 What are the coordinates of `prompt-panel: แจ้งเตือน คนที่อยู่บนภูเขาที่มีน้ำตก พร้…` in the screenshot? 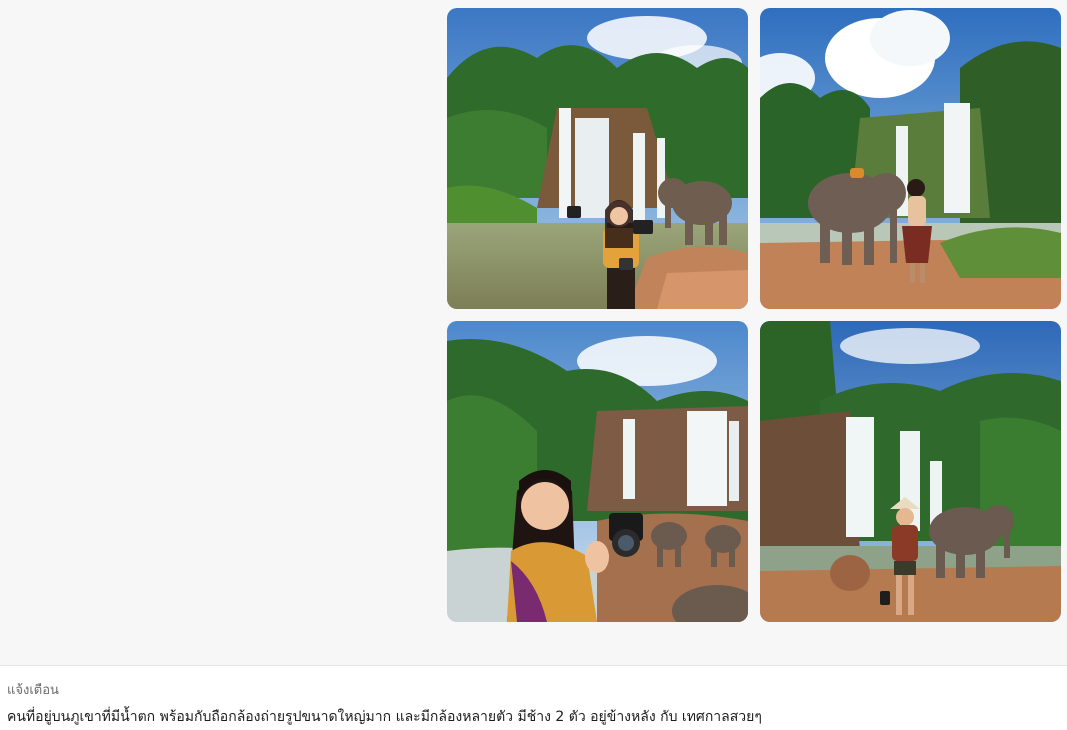 It's located at (533, 697).